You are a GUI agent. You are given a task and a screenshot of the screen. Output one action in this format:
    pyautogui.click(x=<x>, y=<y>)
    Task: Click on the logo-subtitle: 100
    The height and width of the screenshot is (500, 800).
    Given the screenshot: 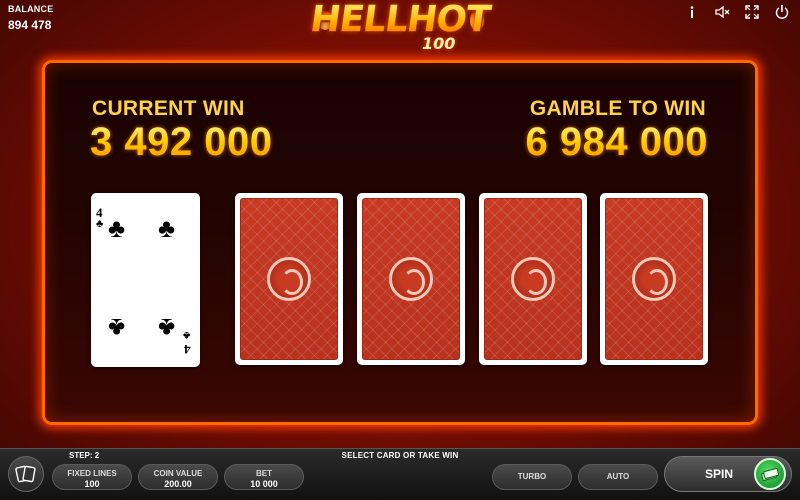 What is the action you would take?
    pyautogui.click(x=439, y=43)
    